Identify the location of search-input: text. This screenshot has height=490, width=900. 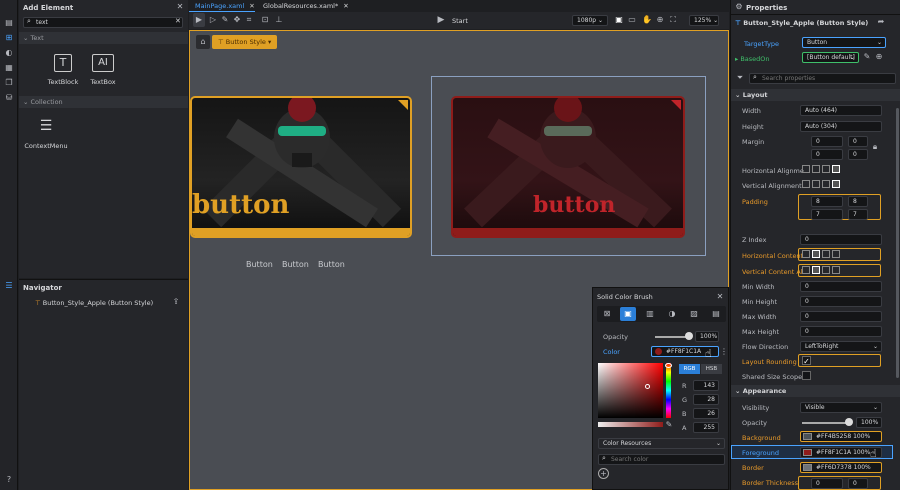
(103, 22).